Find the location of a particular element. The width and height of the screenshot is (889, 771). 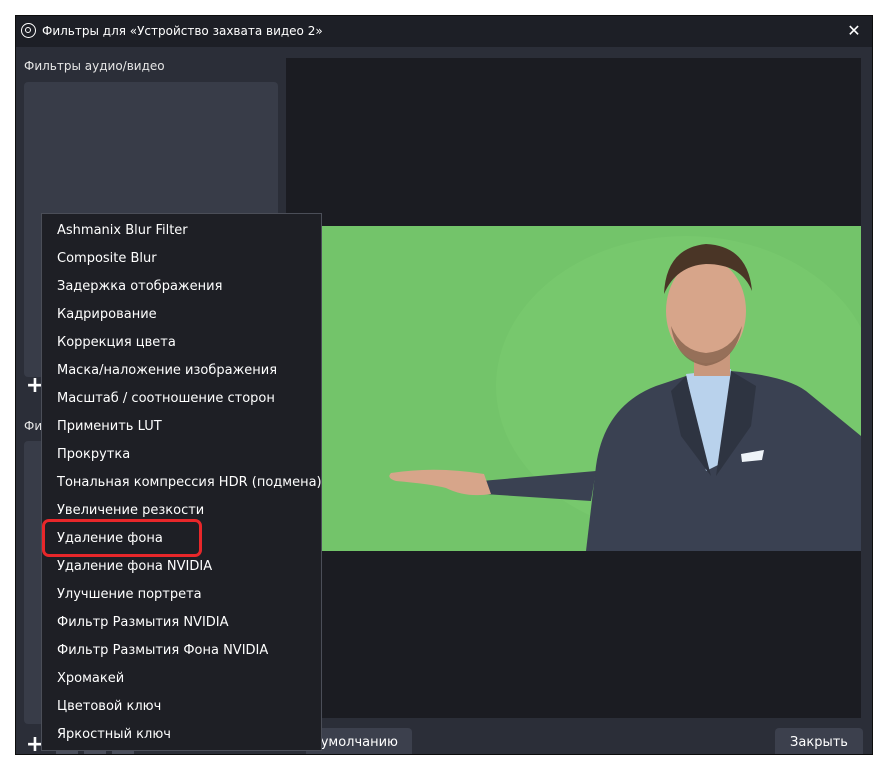

menu-item-color-correction: Коррекция цвета is located at coordinates (181, 343).